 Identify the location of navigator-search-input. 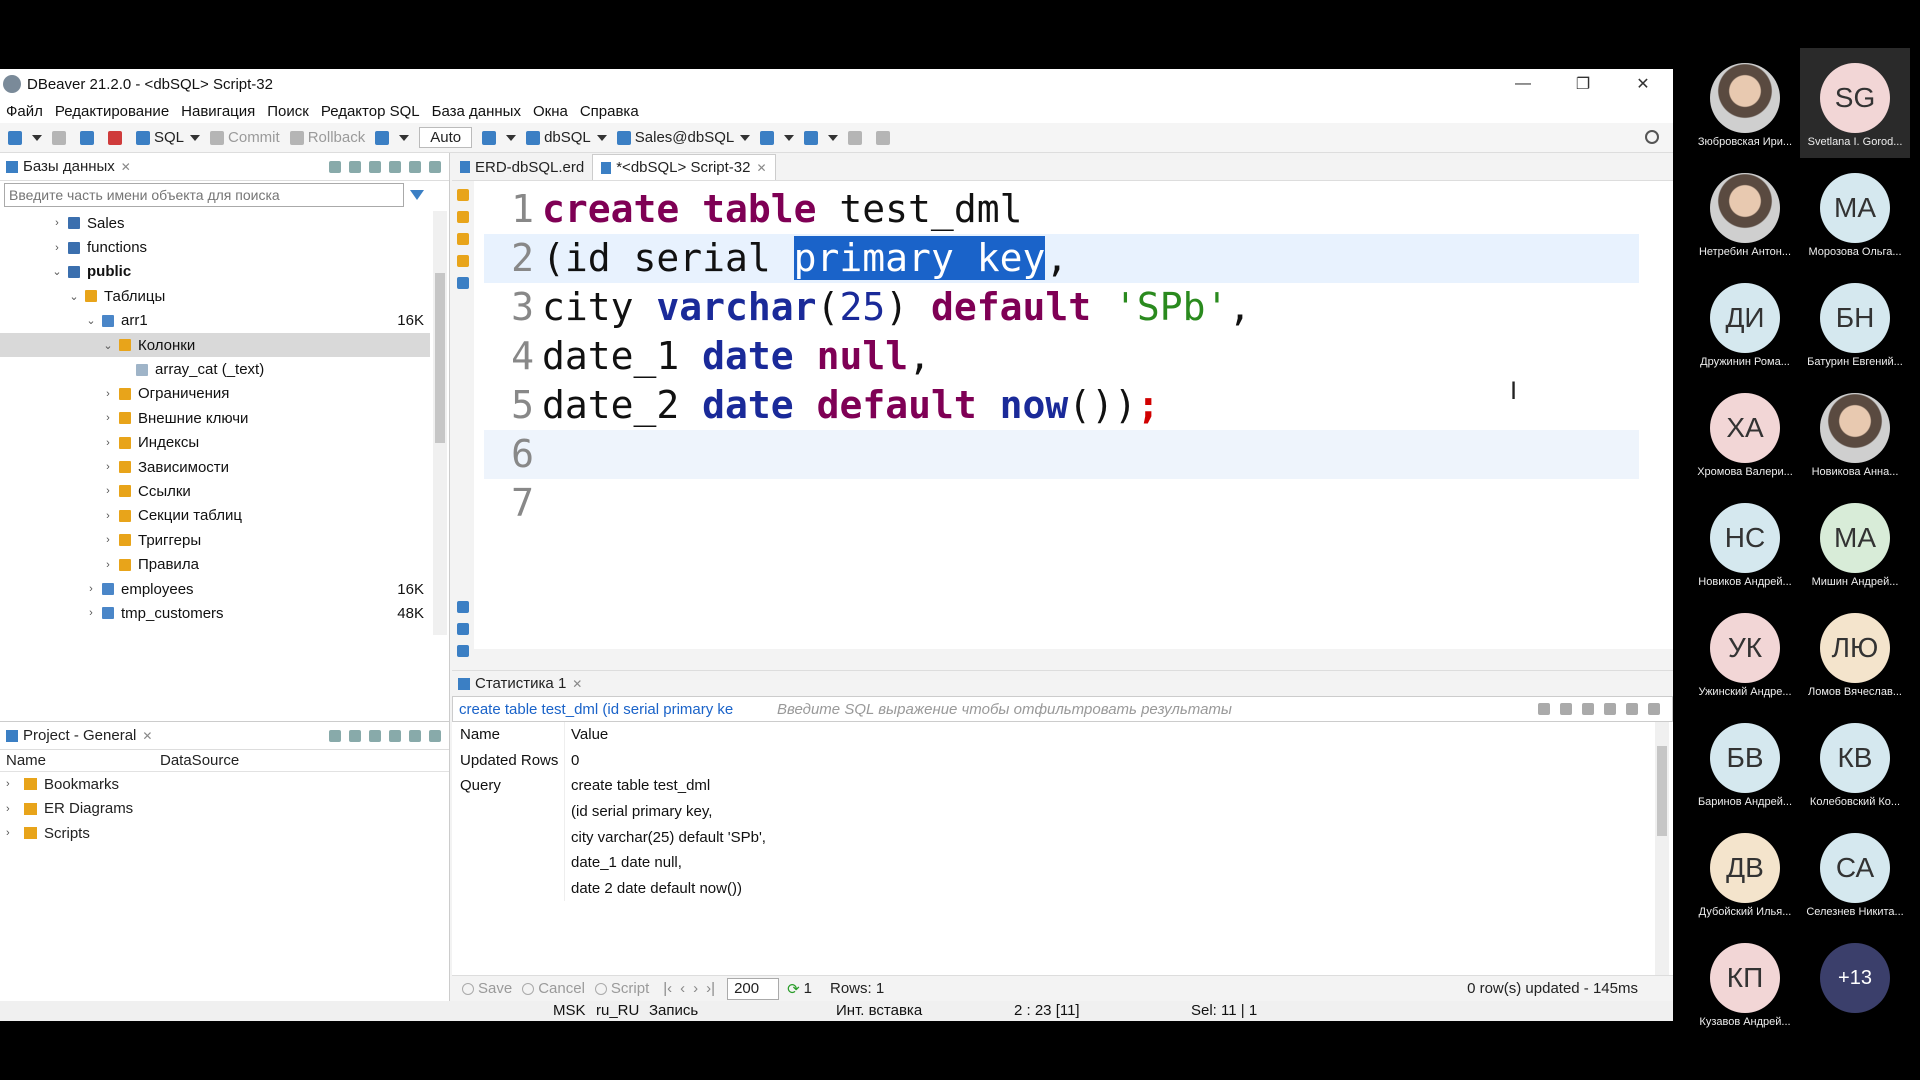
(204, 195).